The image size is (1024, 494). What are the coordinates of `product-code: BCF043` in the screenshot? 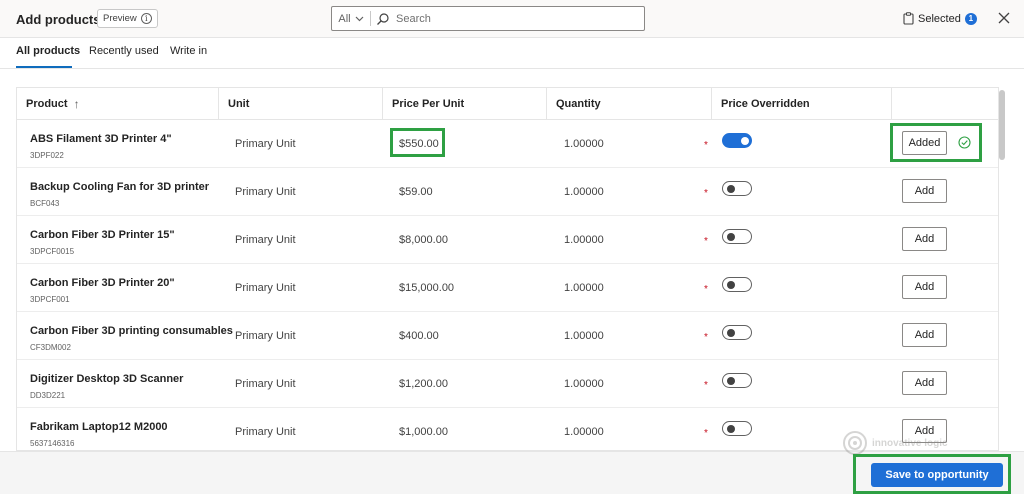 It's located at (45, 203).